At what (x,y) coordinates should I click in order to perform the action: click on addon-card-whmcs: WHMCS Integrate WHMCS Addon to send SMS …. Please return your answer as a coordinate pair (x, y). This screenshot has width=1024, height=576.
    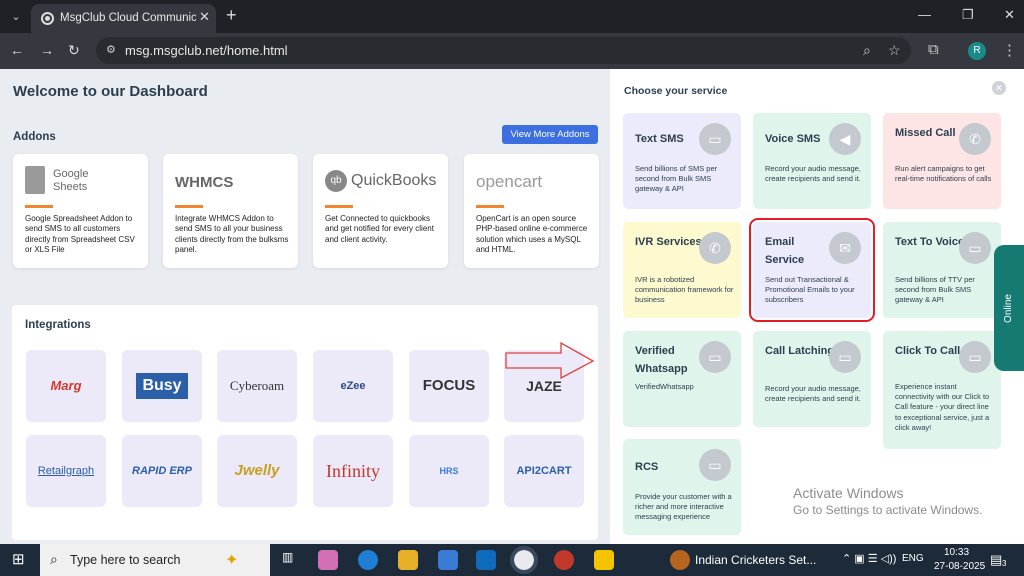
    Looking at the image, I should click on (230, 211).